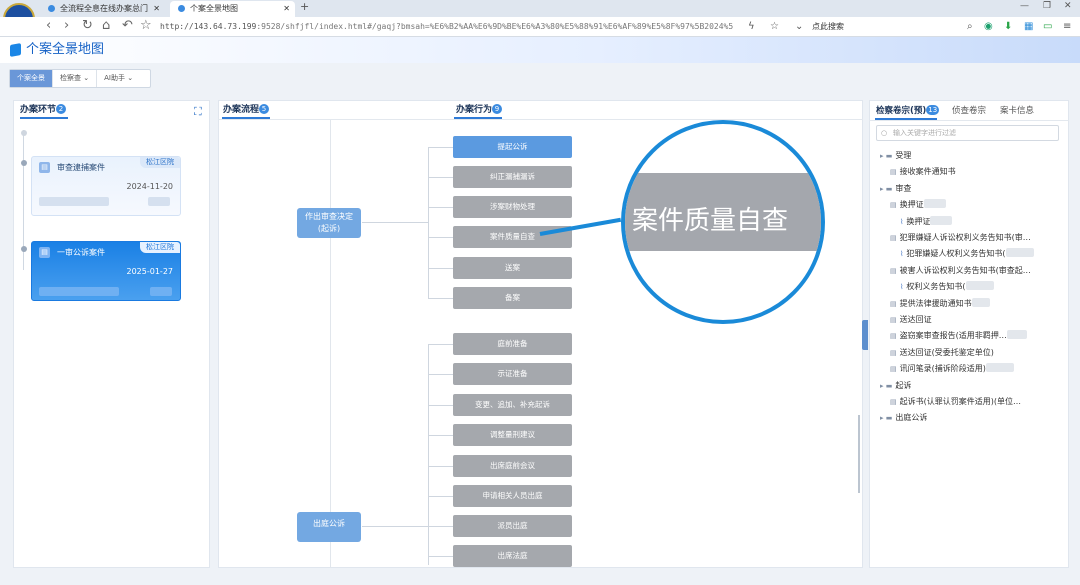 The width and height of the screenshot is (1080, 585). Describe the element at coordinates (146, 26) in the screenshot. I see `bookmark-star-icon: ☆` at that location.